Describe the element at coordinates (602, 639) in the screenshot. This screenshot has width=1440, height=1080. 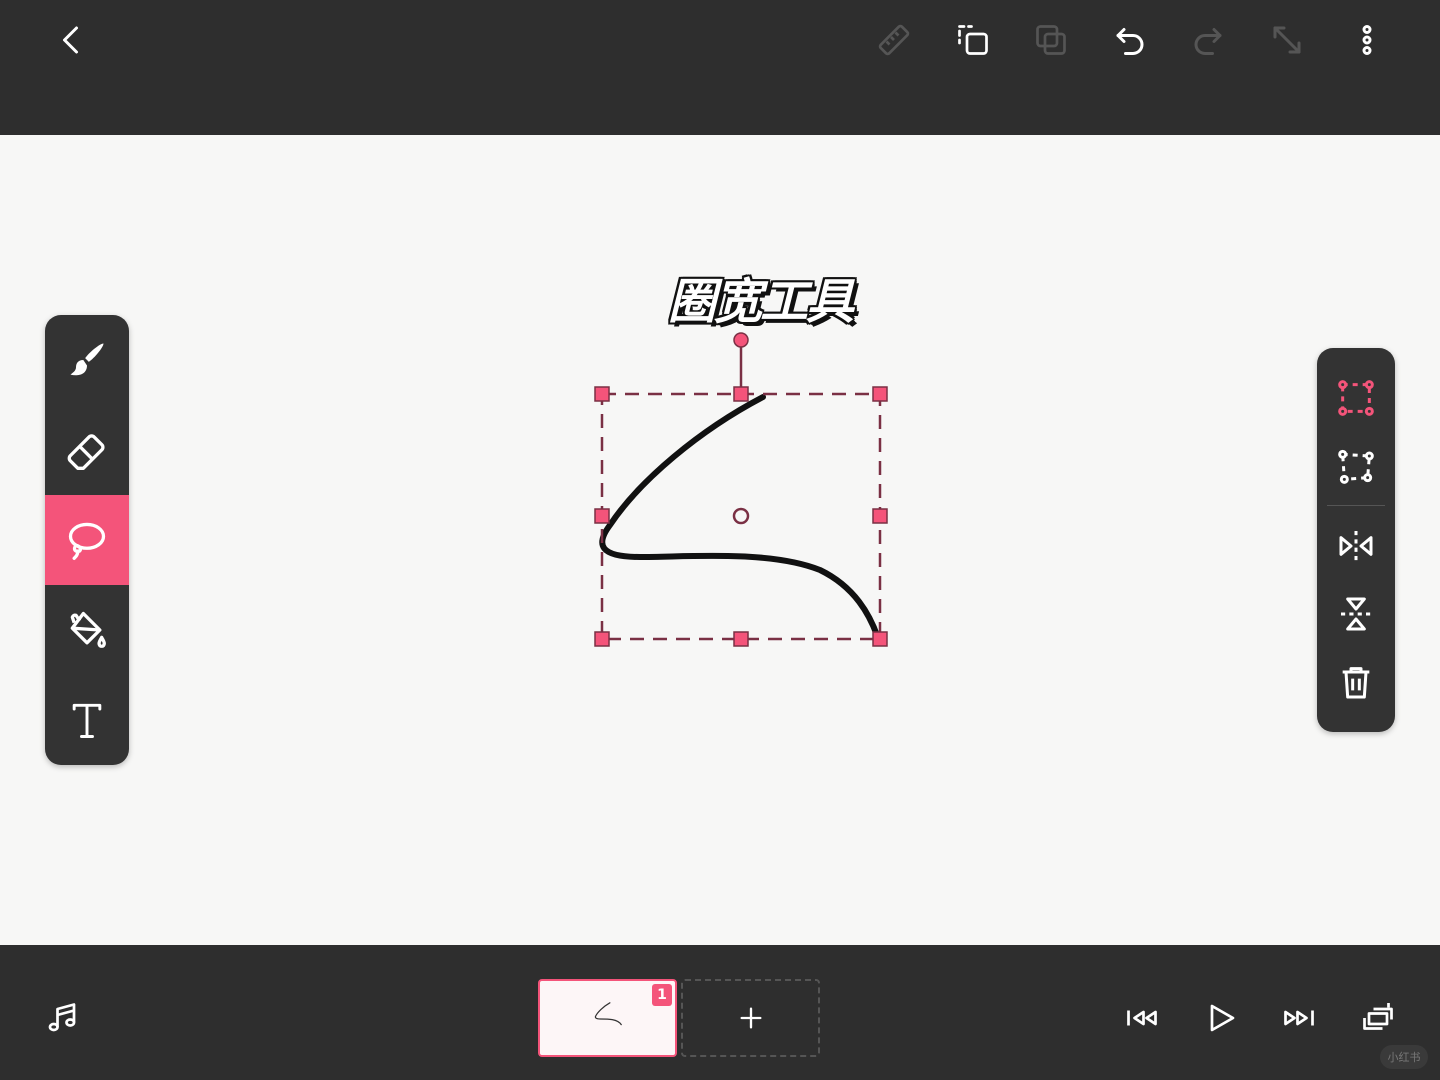
I see `handle-bottom-left` at that location.